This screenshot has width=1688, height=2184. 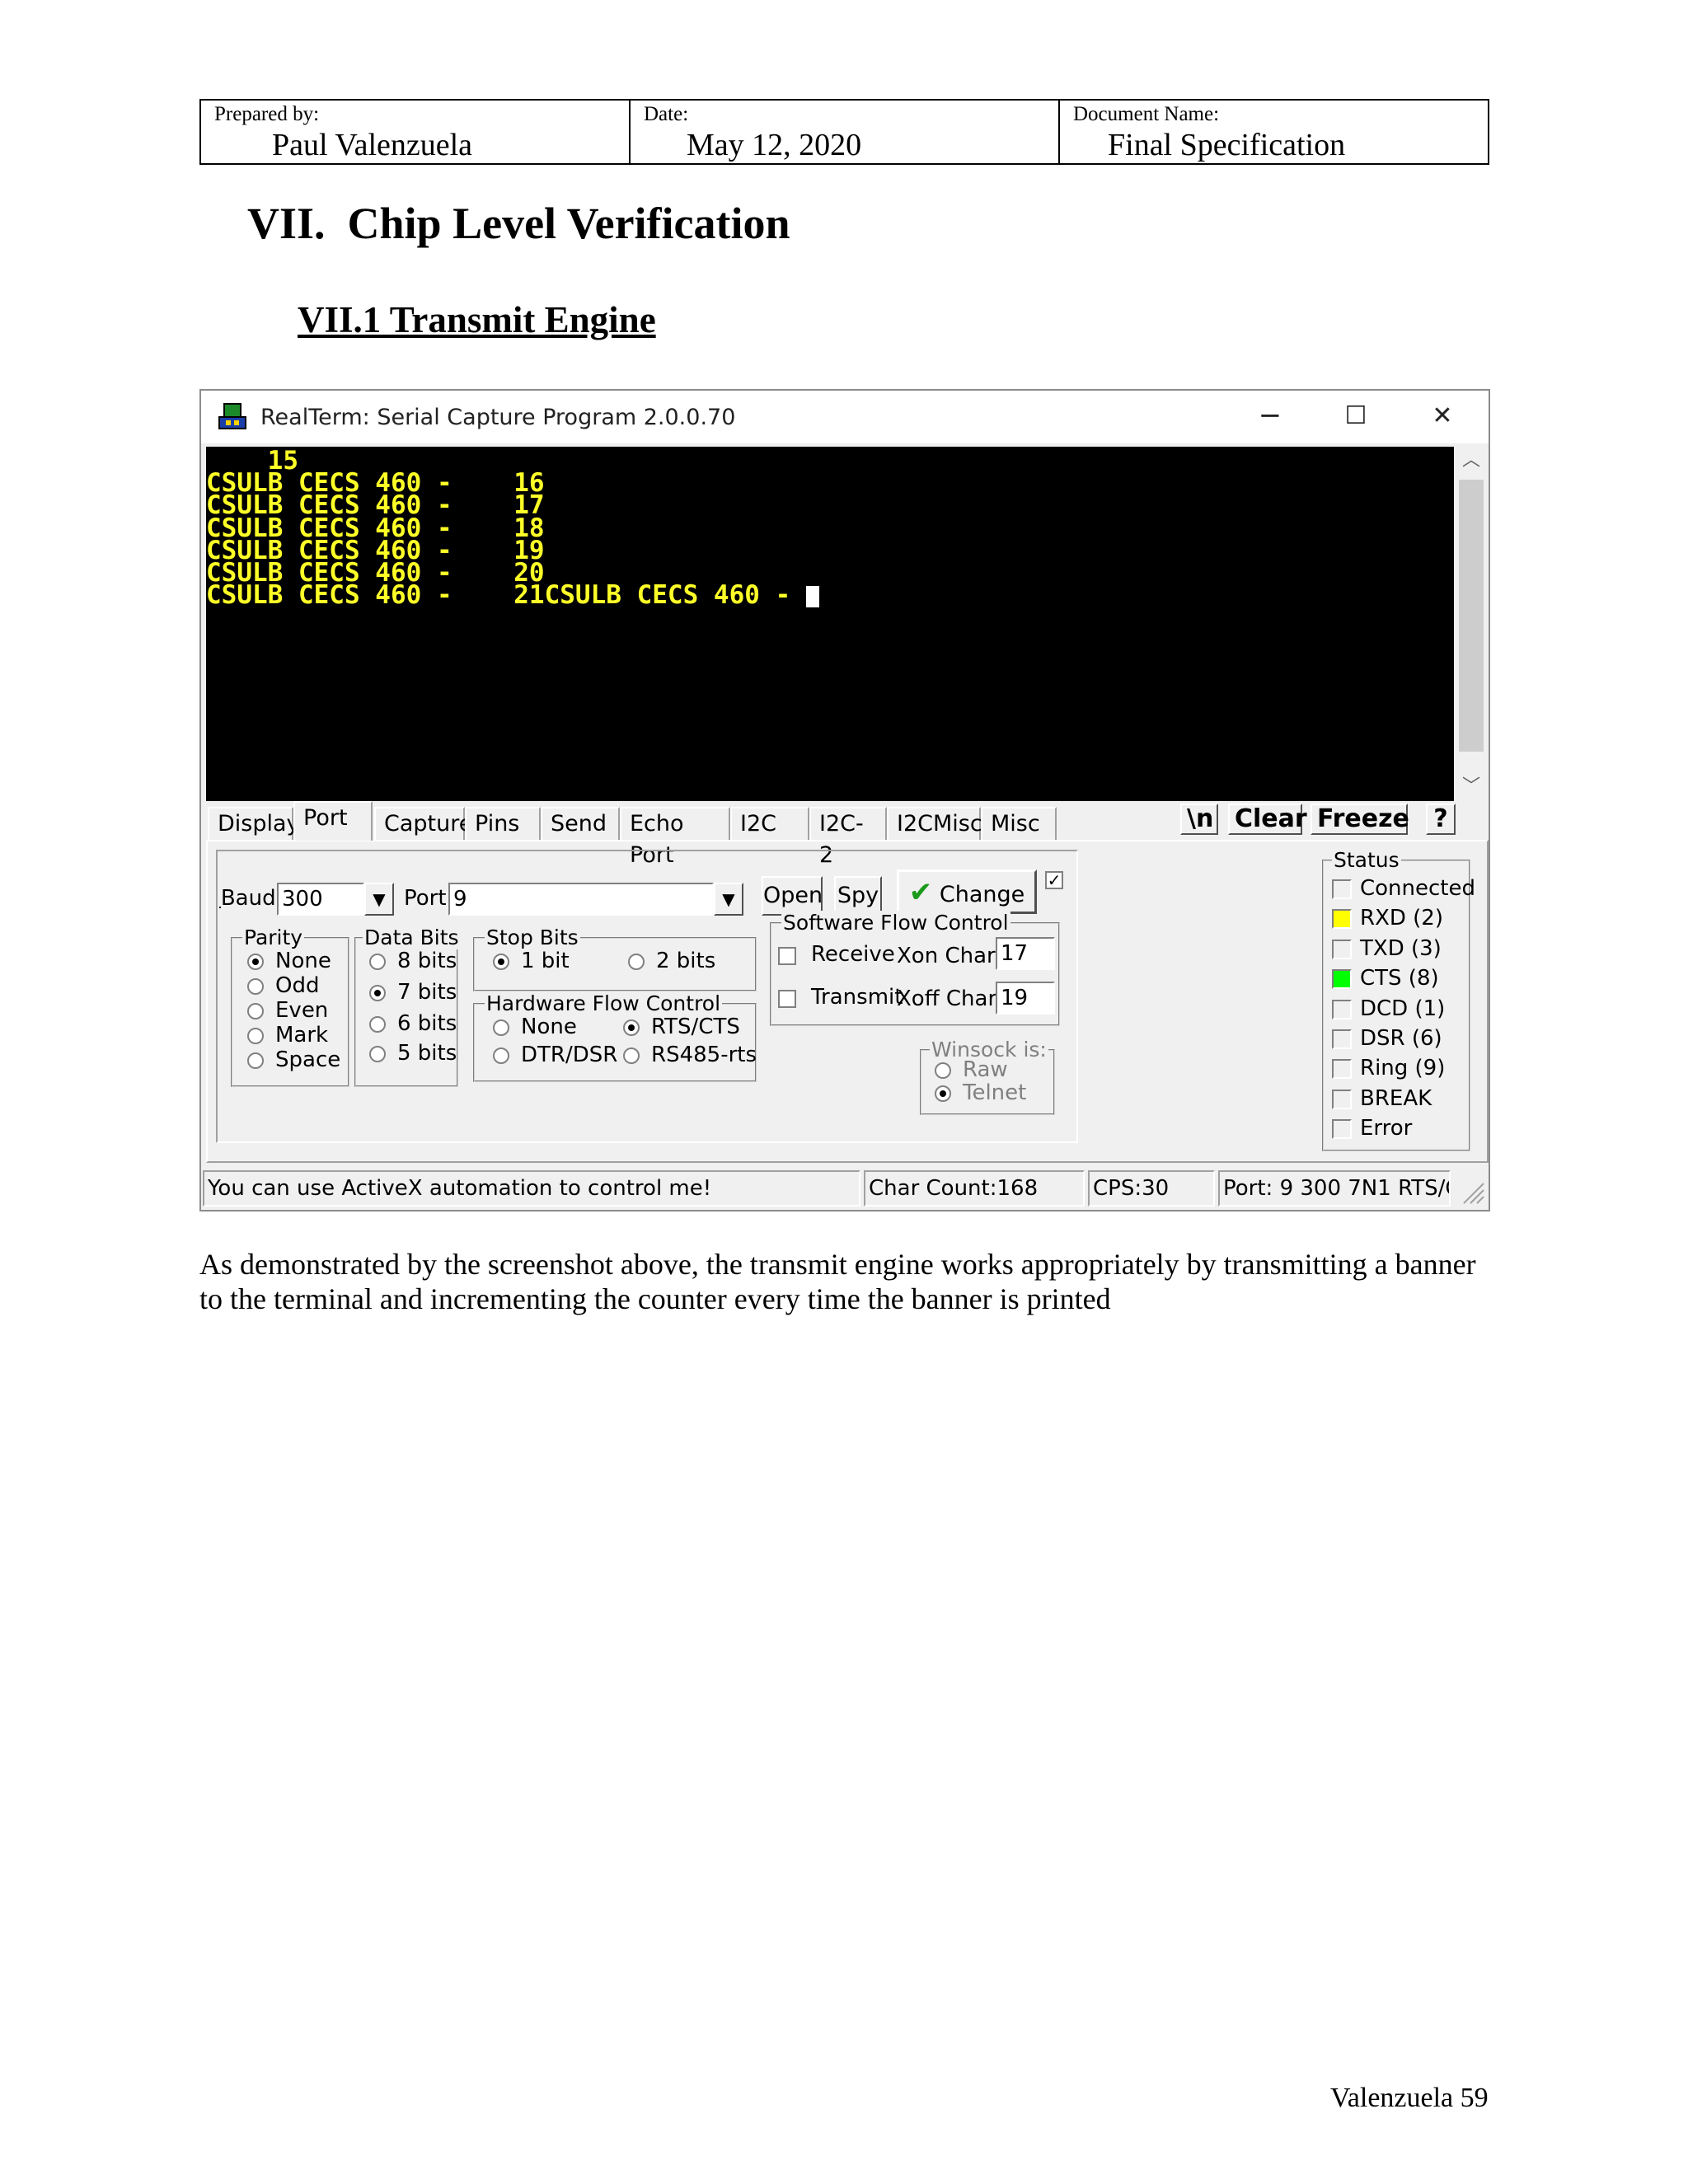 I want to click on status-item: TXD (3), so click(x=1402, y=949).